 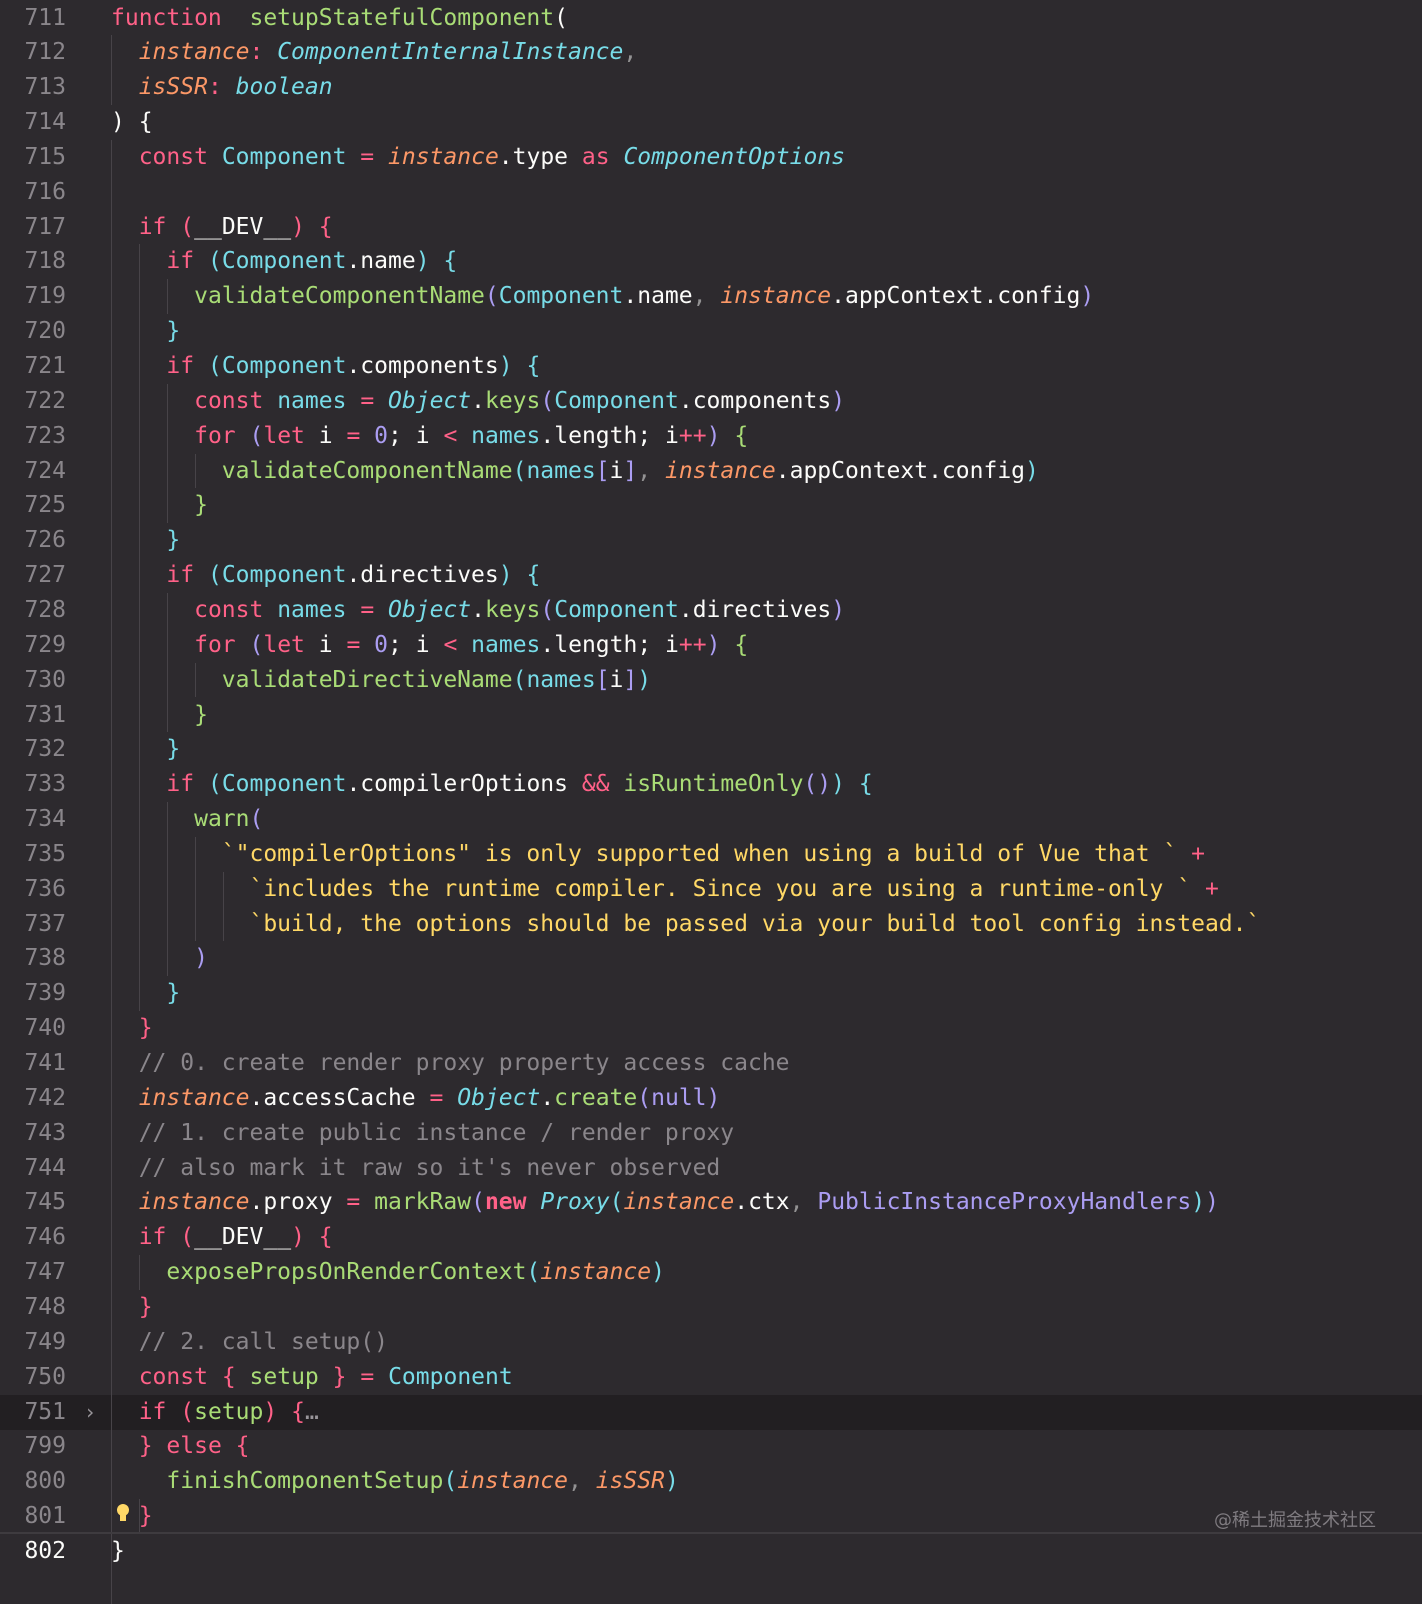 I want to click on code-line: 726 }, so click(x=711, y=540).